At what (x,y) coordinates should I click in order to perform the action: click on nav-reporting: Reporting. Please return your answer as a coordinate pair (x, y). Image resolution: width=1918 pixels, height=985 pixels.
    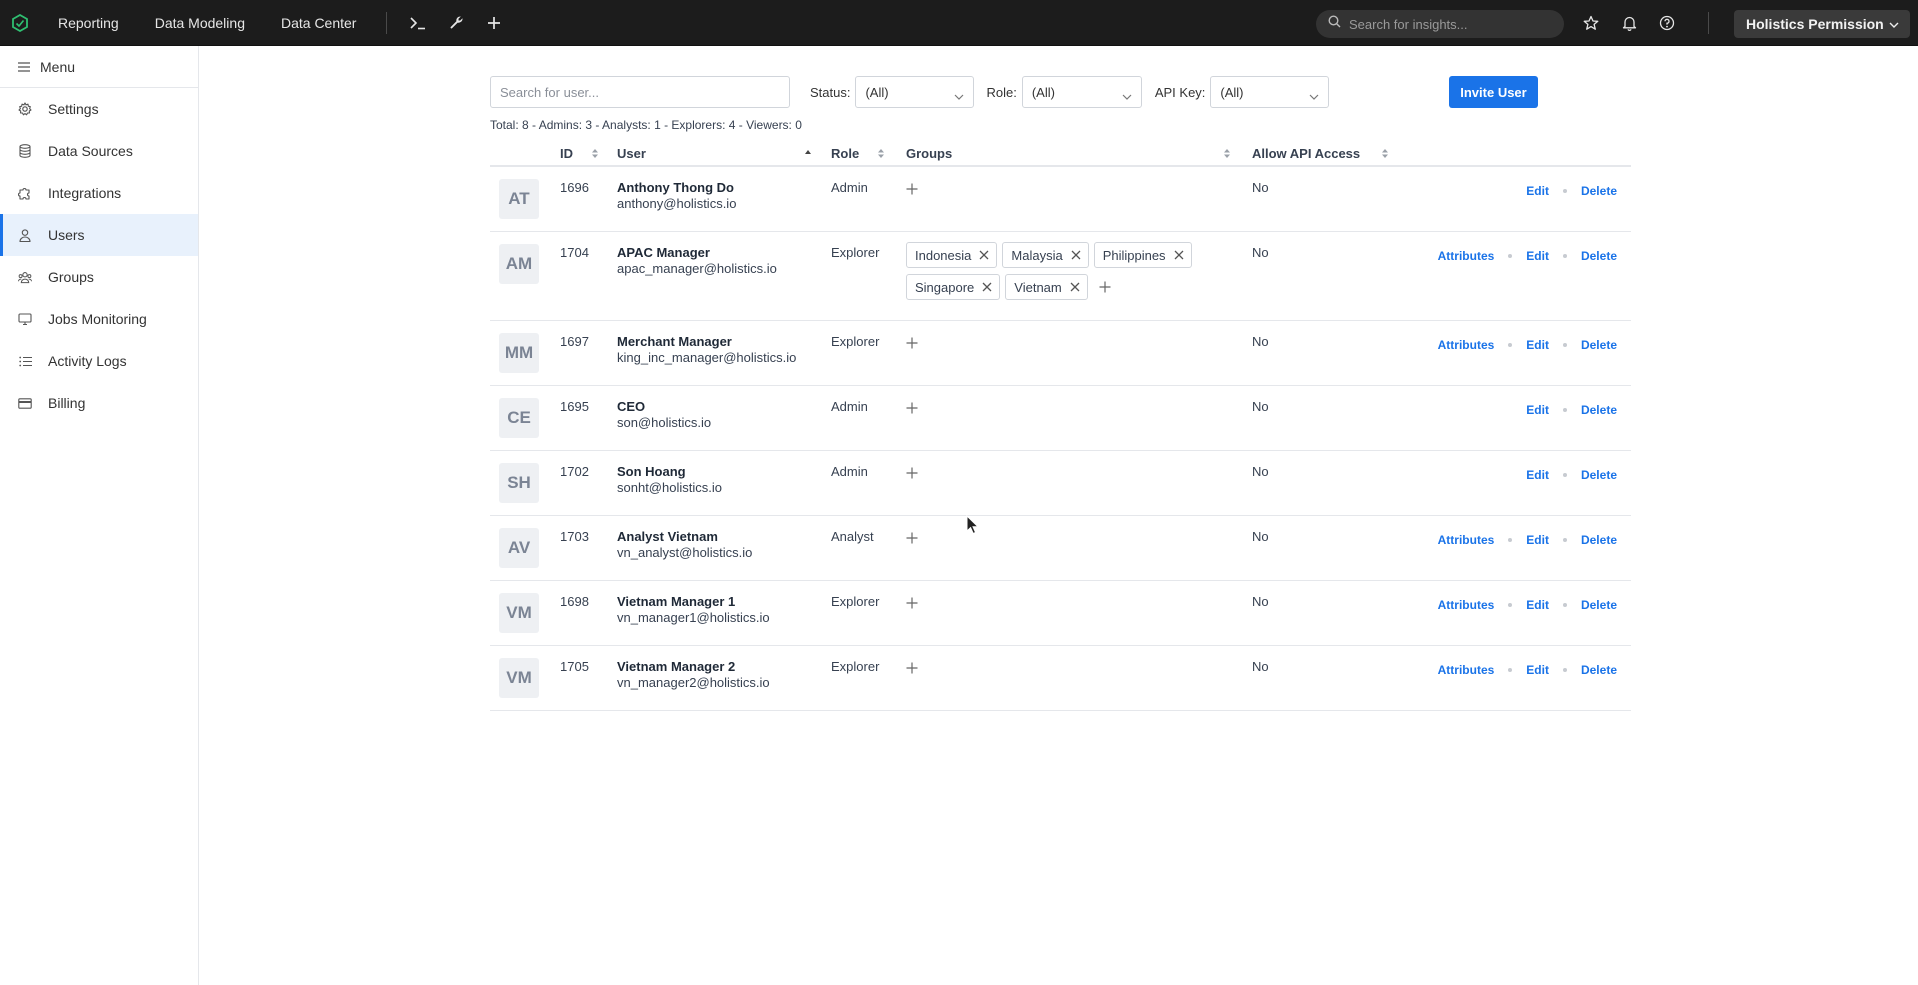
    Looking at the image, I should click on (88, 23).